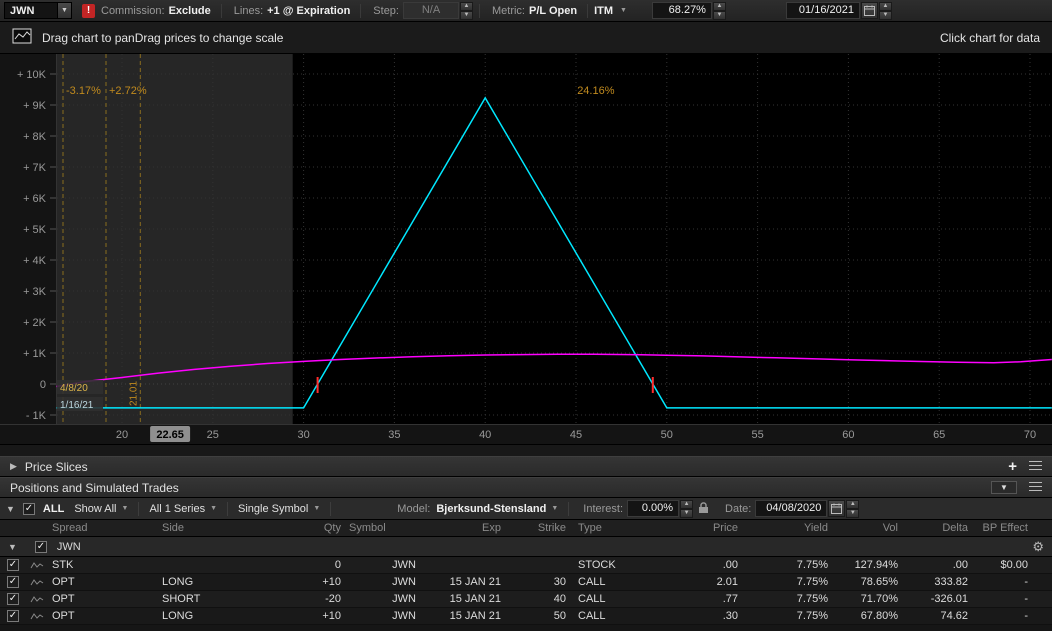 The width and height of the screenshot is (1052, 631). What do you see at coordinates (331, 616) in the screenshot?
I see `cell-qty: +10` at bounding box center [331, 616].